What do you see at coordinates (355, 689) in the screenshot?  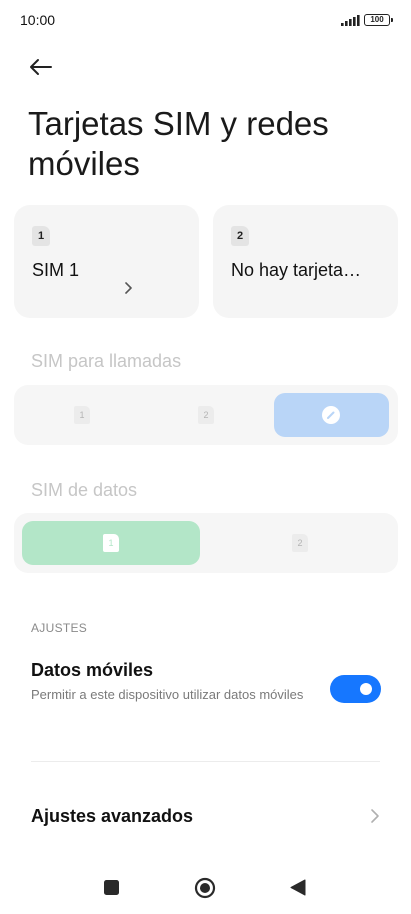 I see `mobile-data-toggle` at bounding box center [355, 689].